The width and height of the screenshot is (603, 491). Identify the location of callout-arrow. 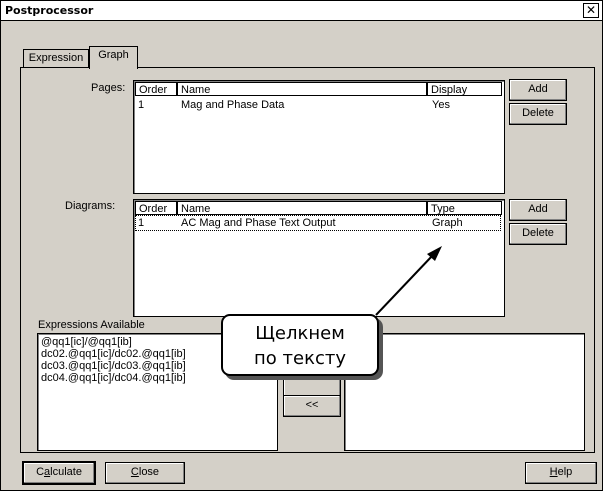
(408, 281).